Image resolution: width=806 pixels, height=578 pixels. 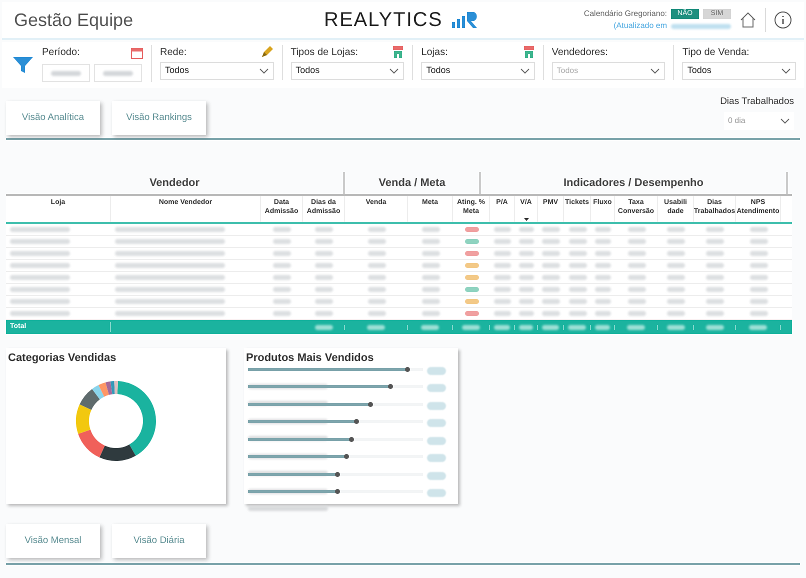 What do you see at coordinates (413, 183) in the screenshot?
I see `column-group-header: Venda / Meta` at bounding box center [413, 183].